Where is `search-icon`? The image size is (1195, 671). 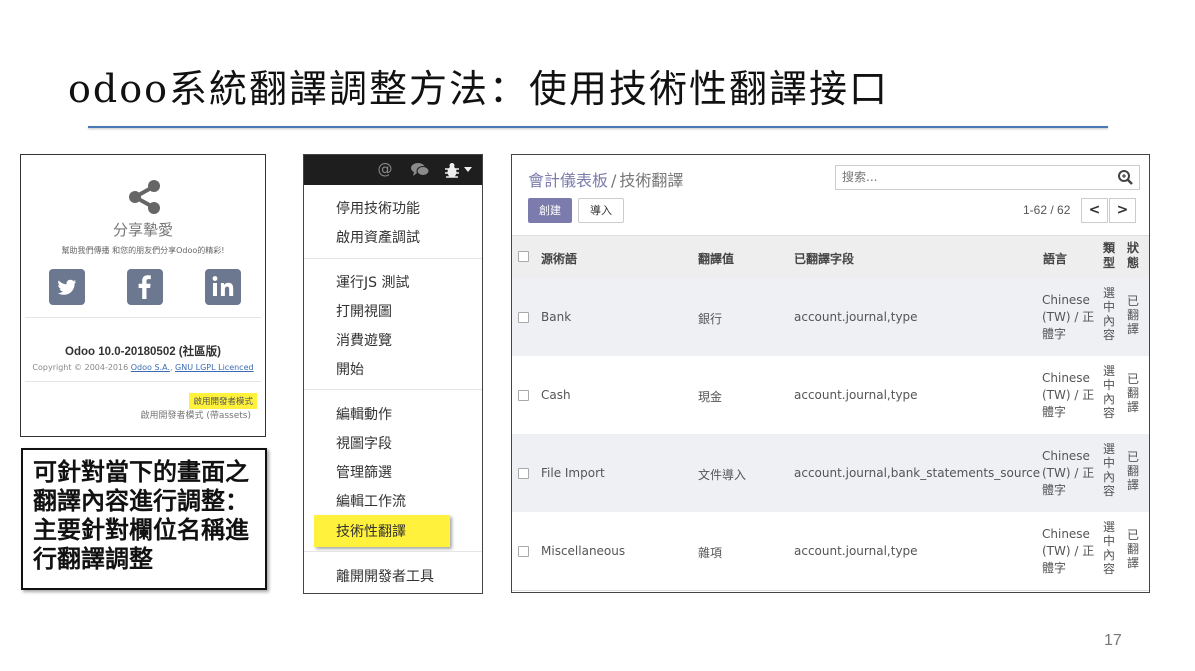 search-icon is located at coordinates (1125, 177).